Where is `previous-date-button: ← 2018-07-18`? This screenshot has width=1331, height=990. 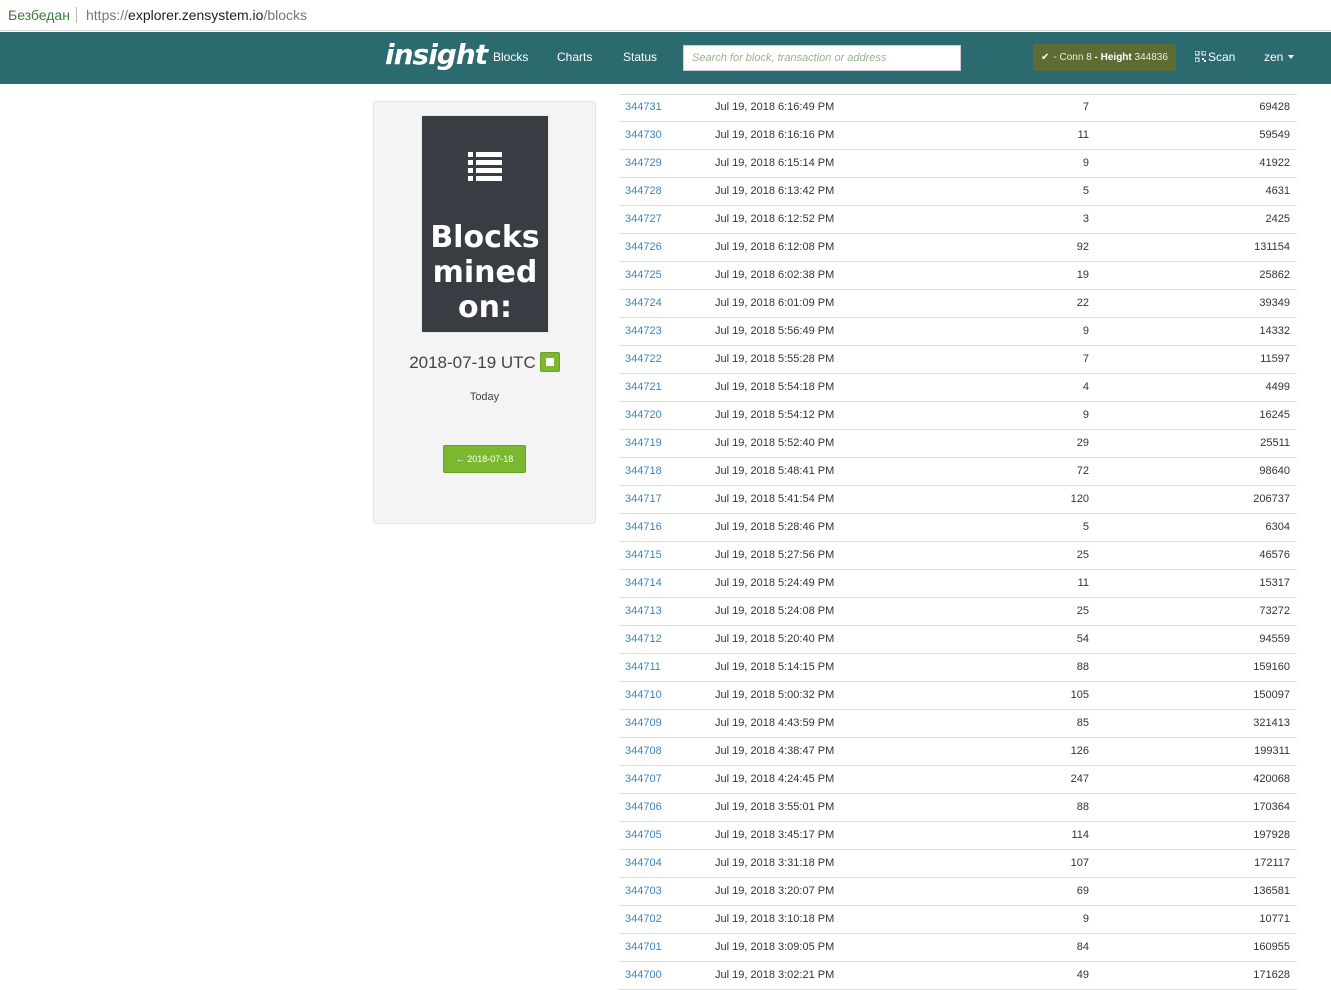
previous-date-button: ← 2018-07-18 is located at coordinates (484, 459).